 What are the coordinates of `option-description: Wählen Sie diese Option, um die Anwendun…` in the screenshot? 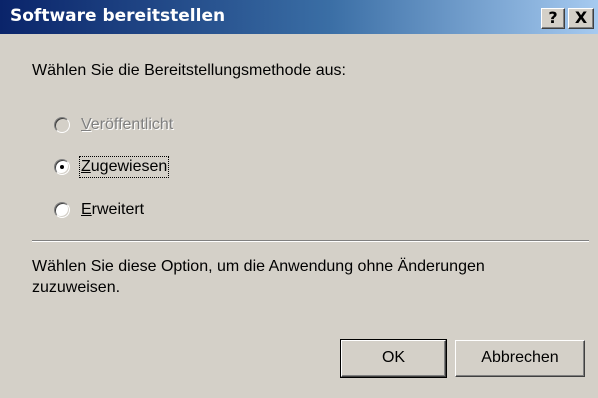 It's located at (258, 277).